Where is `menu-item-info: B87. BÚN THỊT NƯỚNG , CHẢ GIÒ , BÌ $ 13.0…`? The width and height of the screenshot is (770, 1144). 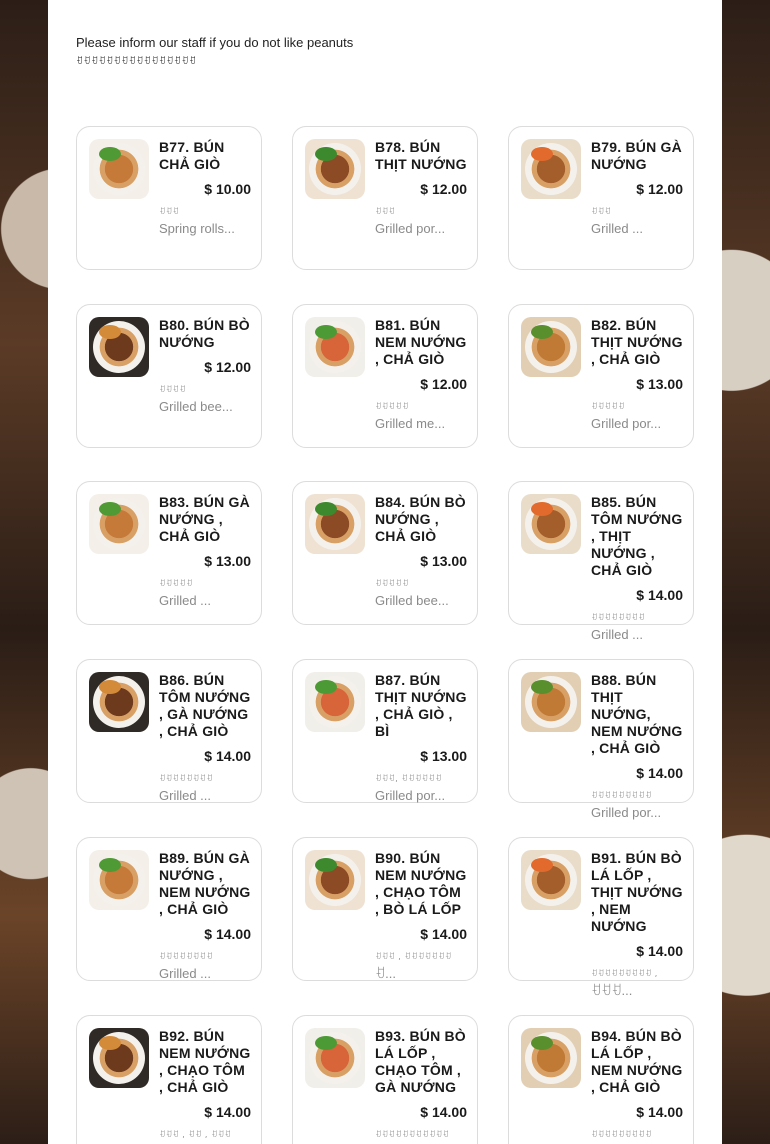
menu-item-info: B87. BÚN THỊT NƯỚNG , CHẢ GIÒ , BÌ $ 13.0… is located at coordinates (421, 738).